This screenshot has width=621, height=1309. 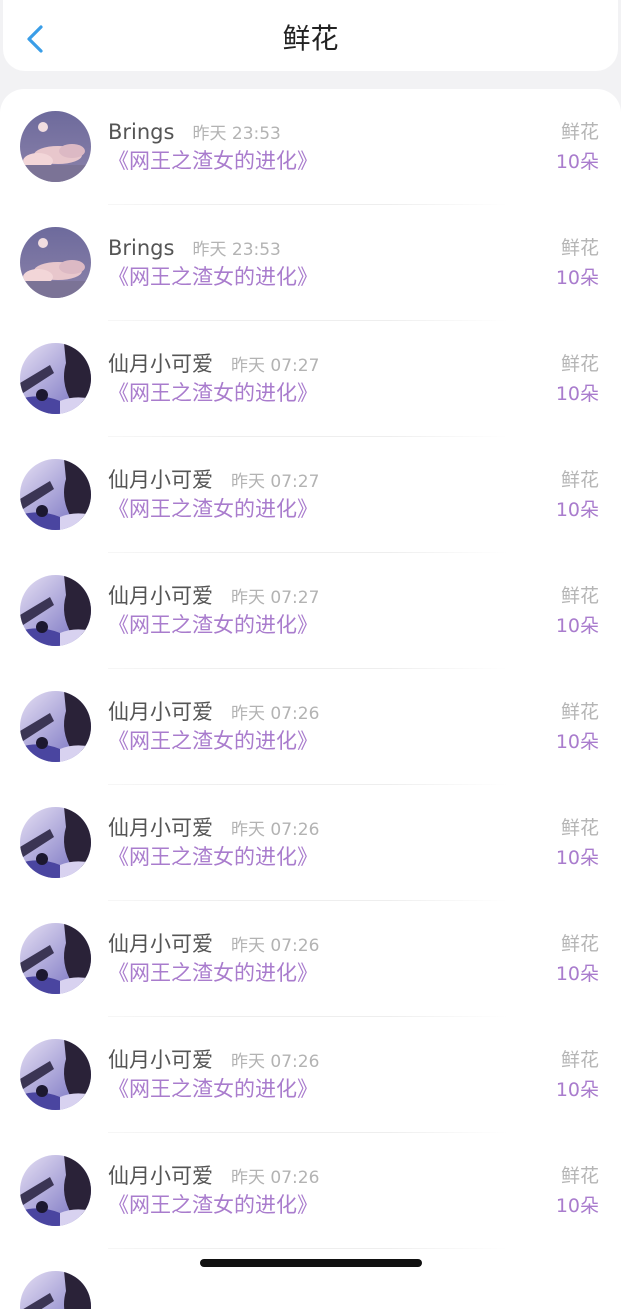 I want to click on top-bar: 鲜花, so click(x=310, y=35).